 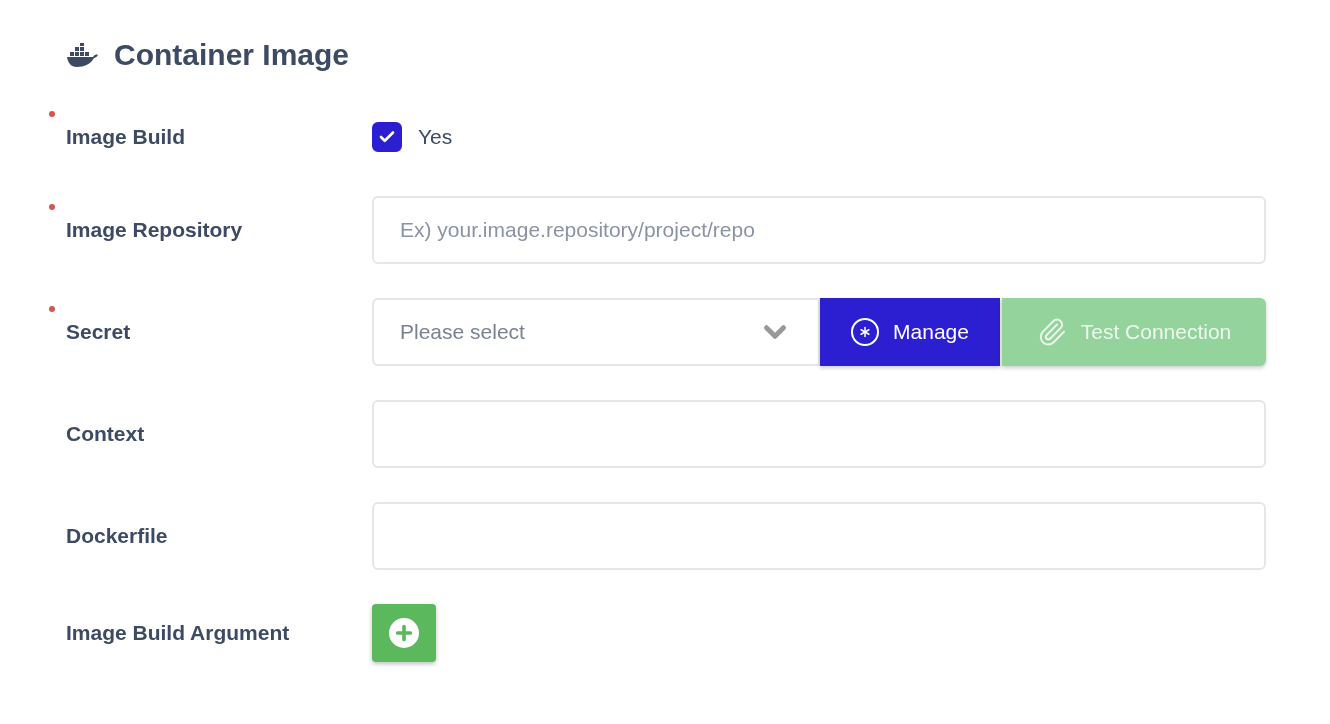 I want to click on field-label: Image Build Argument, so click(x=178, y=633).